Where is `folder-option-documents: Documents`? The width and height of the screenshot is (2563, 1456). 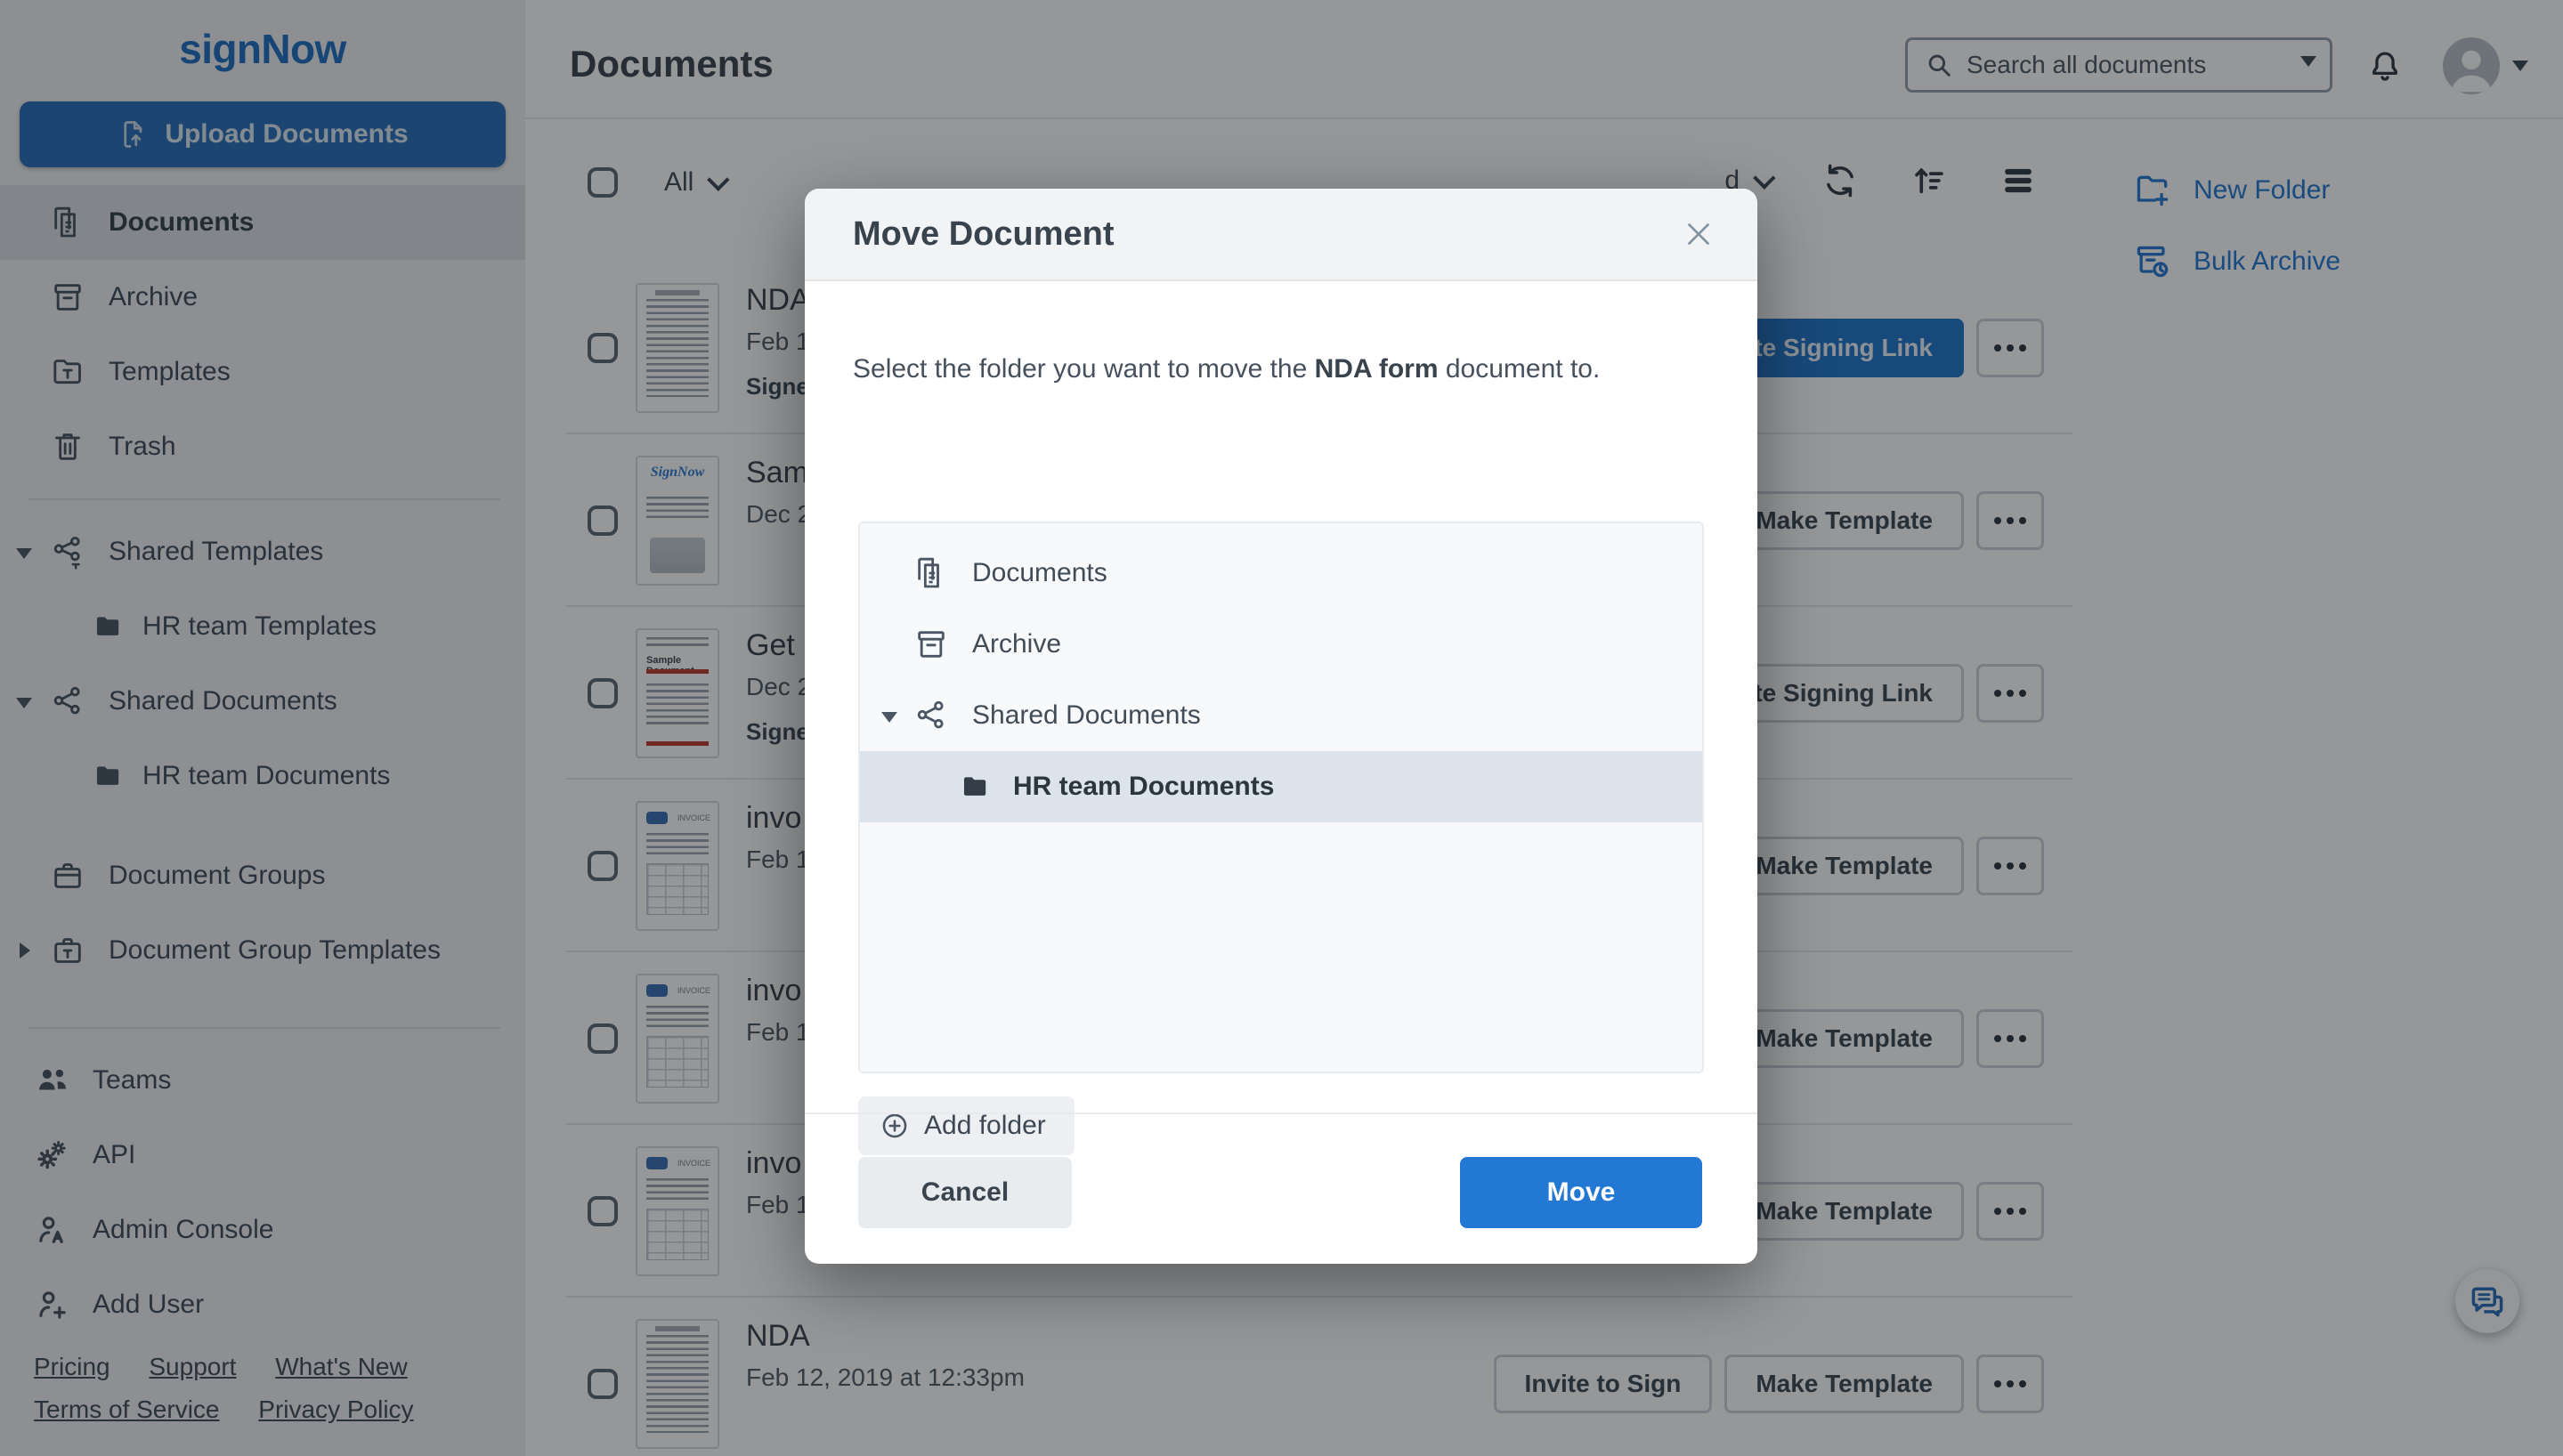
folder-option-documents: Documents is located at coordinates (1281, 573).